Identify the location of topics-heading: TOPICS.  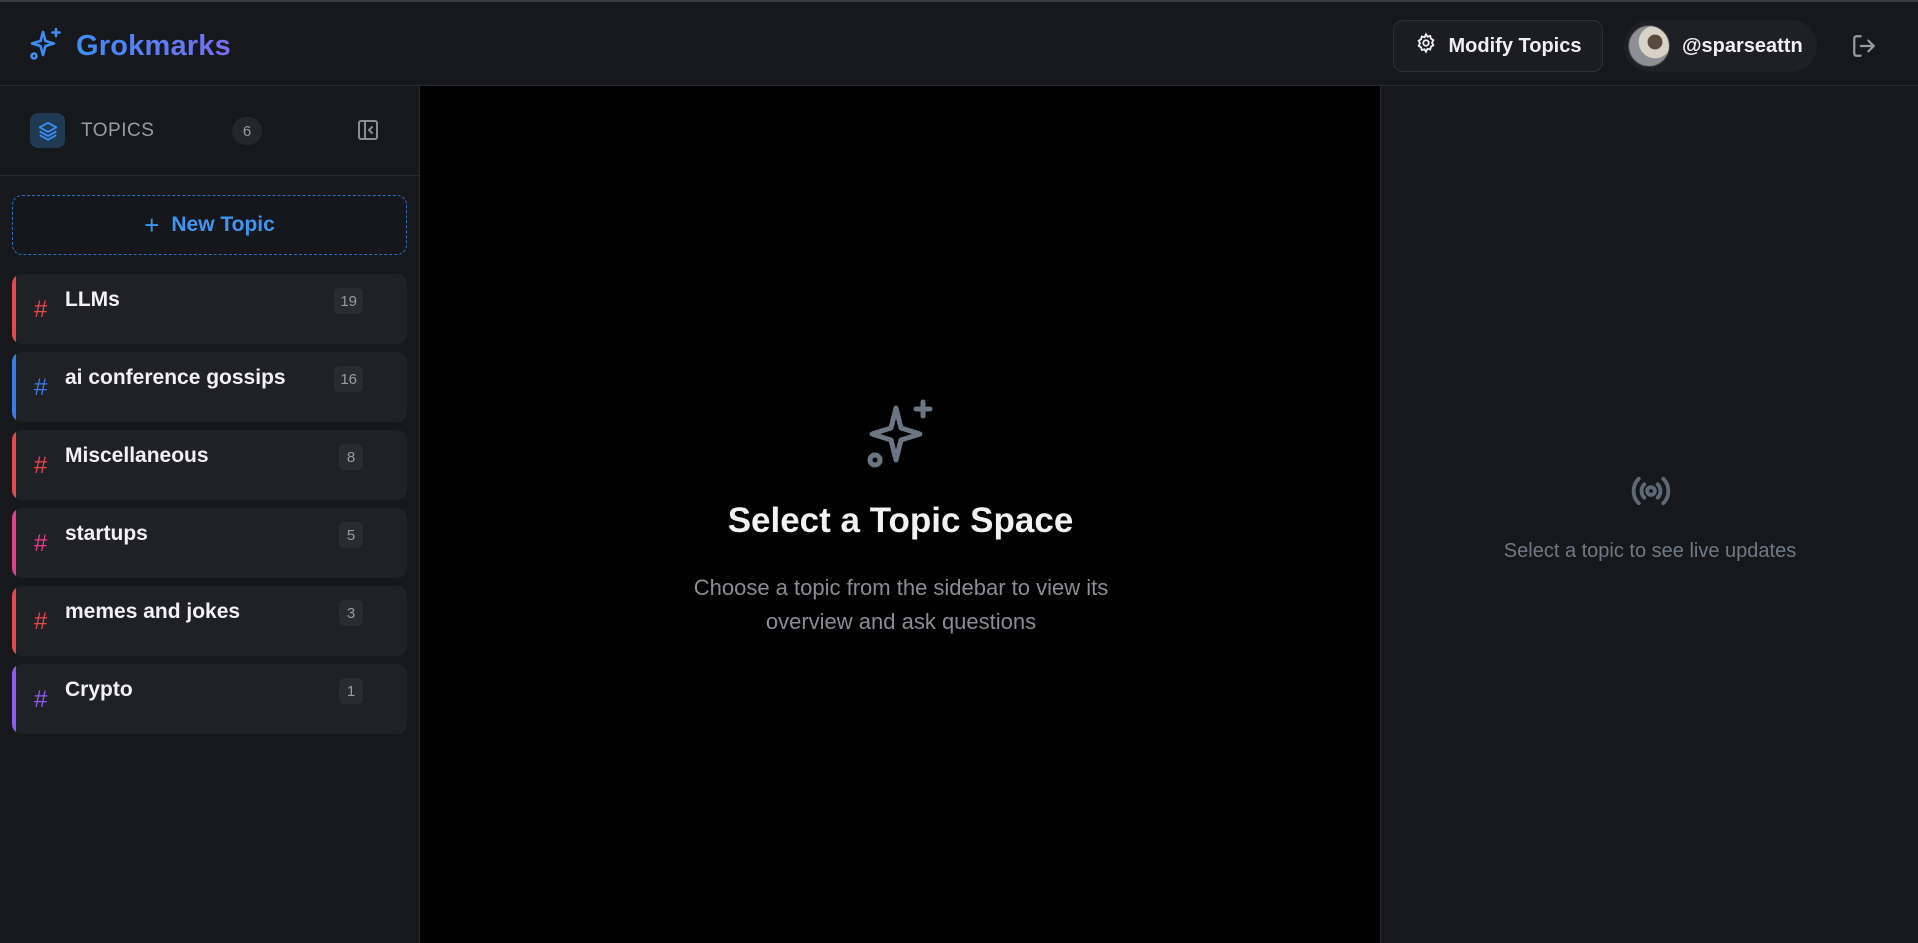
(118, 130).